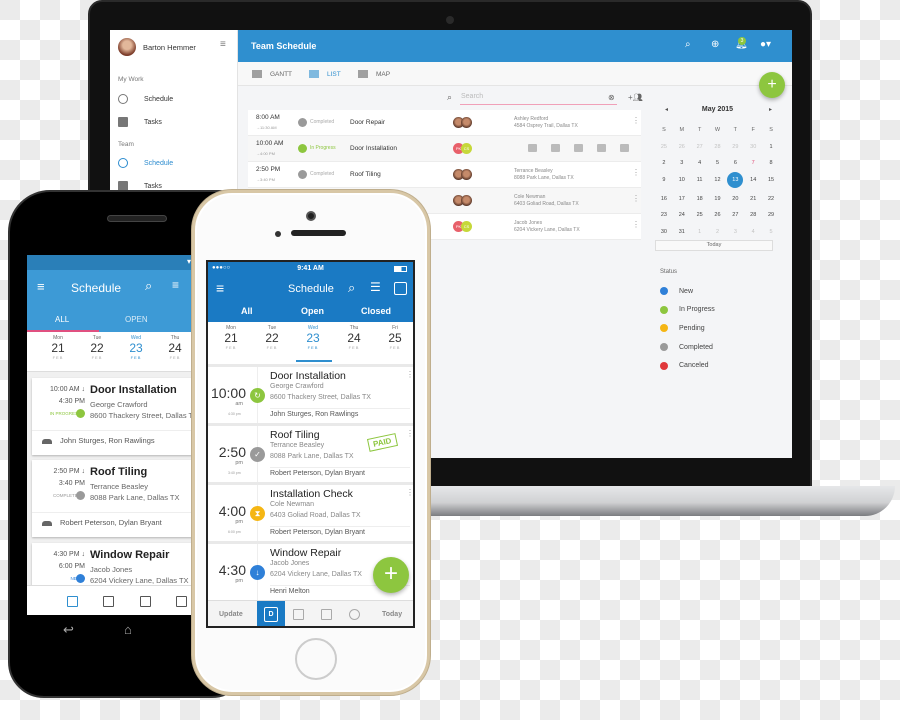 This screenshot has width=900, height=720. What do you see at coordinates (700, 199) in the screenshot?
I see `calendar-day: 18` at bounding box center [700, 199].